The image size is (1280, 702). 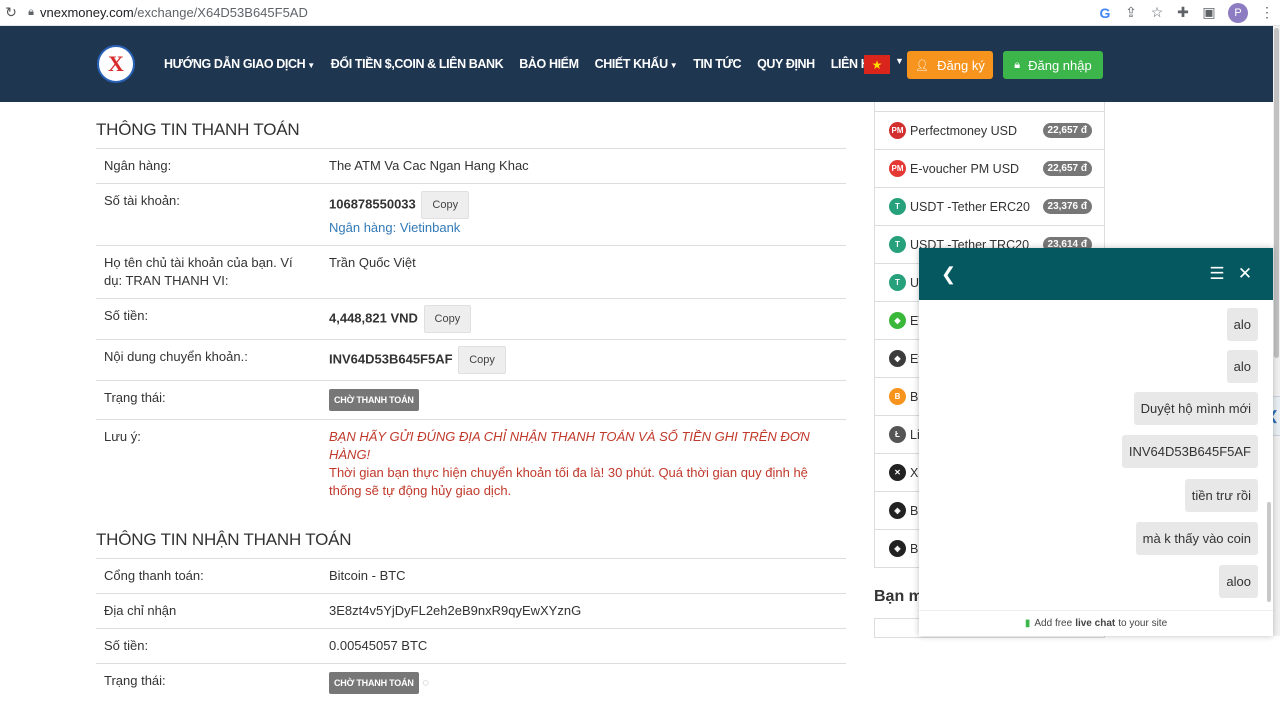 What do you see at coordinates (87, 12) in the screenshot?
I see `url-host: vnexmoney.com` at bounding box center [87, 12].